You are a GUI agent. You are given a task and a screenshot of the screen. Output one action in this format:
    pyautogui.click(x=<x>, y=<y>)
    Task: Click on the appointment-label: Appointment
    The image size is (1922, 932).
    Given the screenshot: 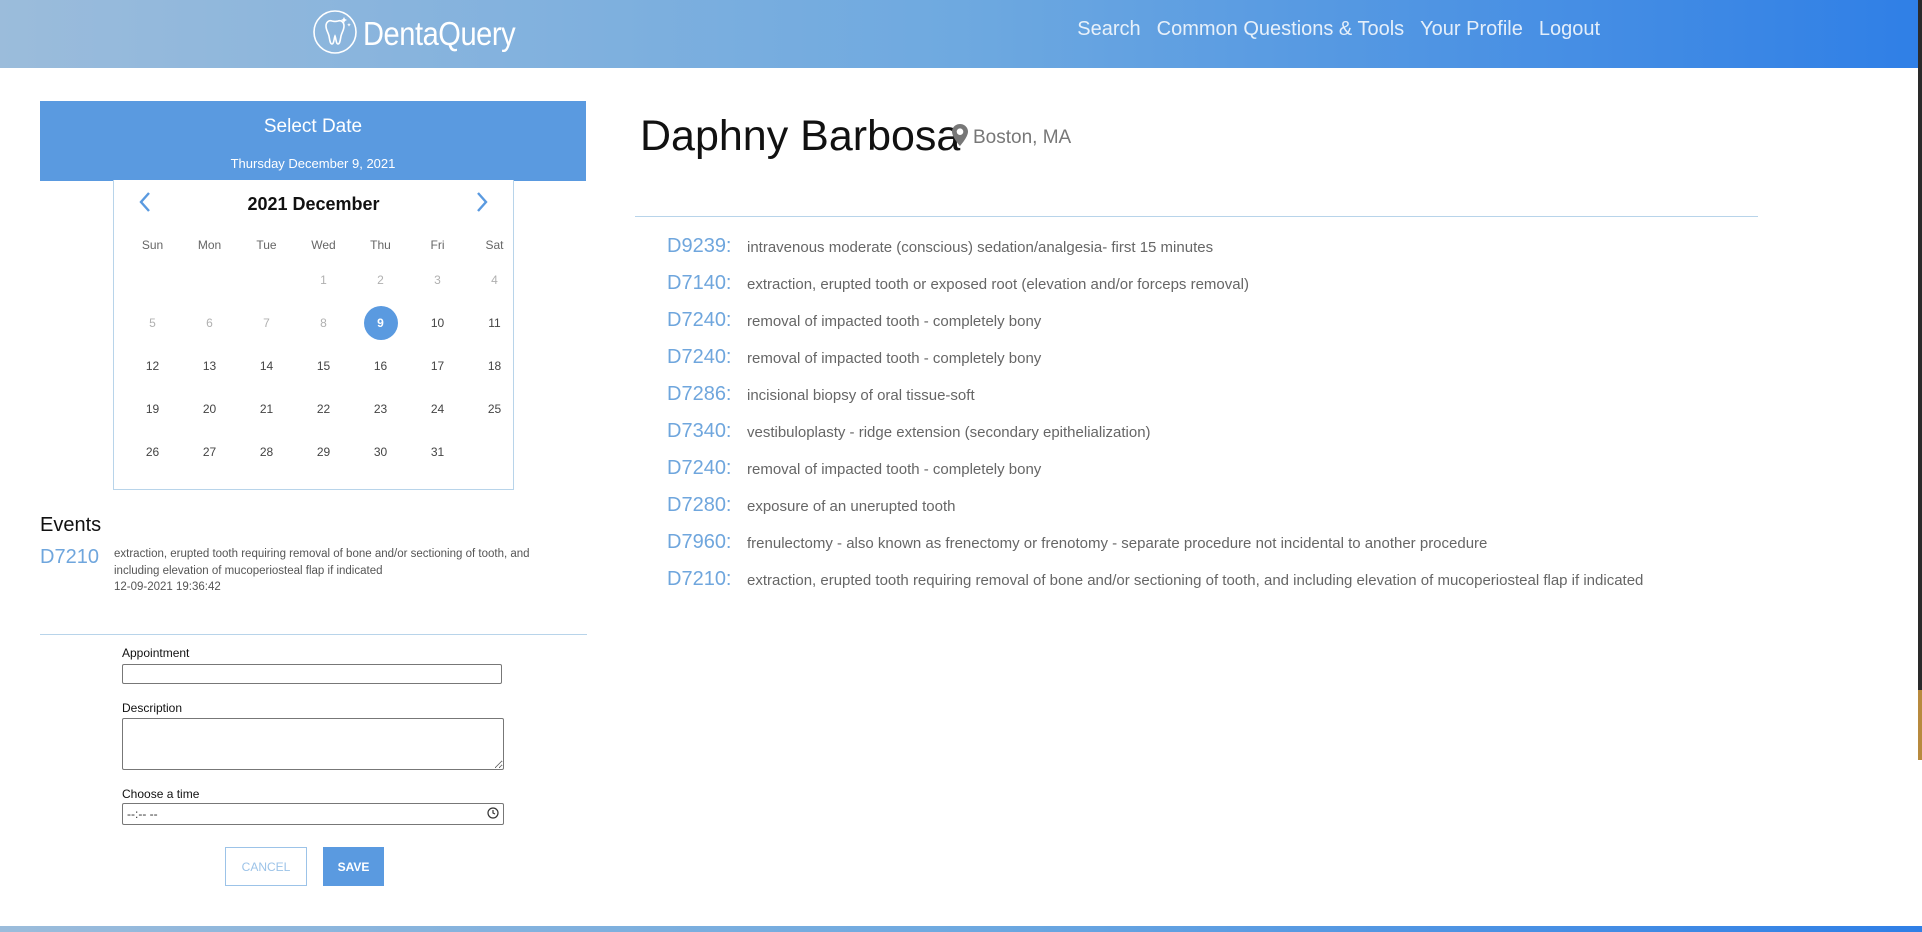 What is the action you would take?
    pyautogui.click(x=156, y=653)
    